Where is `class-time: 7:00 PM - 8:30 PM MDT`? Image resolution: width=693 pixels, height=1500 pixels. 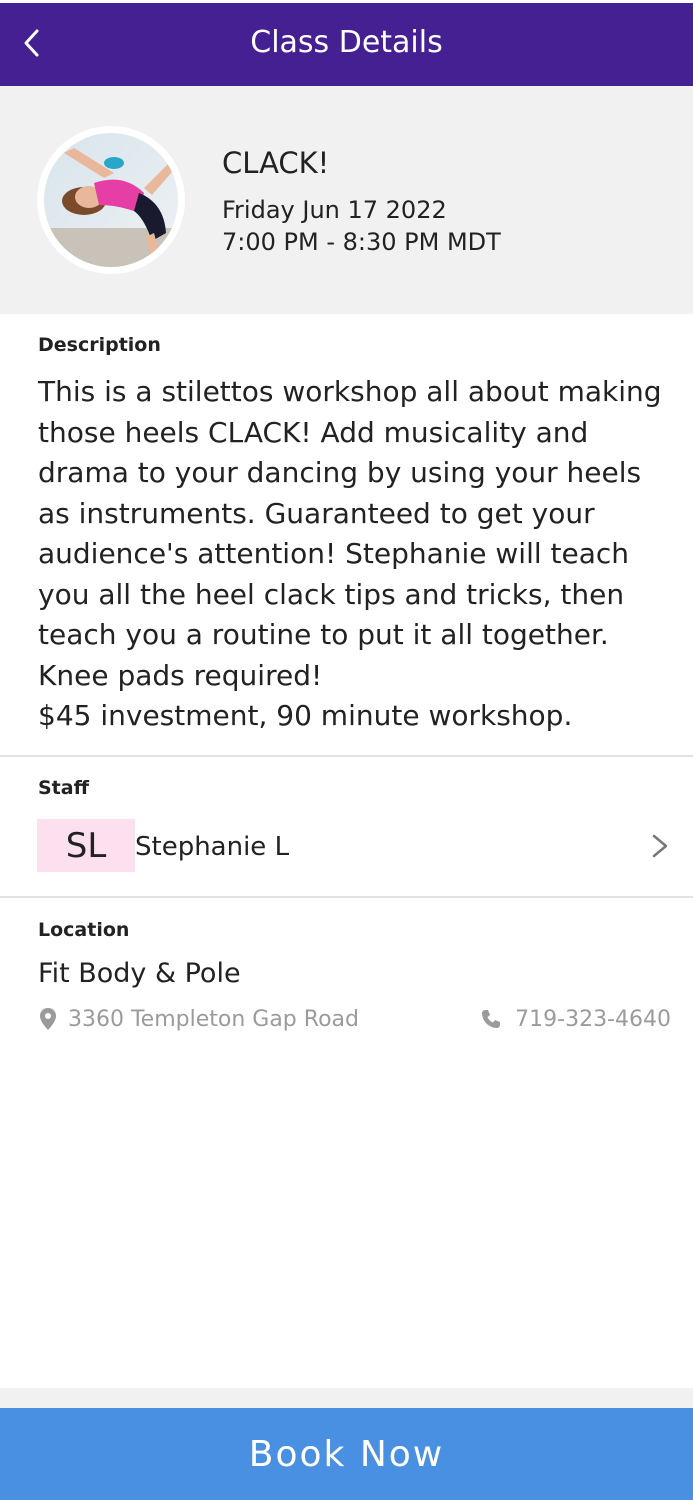
class-time: 7:00 PM - 8:30 PM MDT is located at coordinates (361, 242).